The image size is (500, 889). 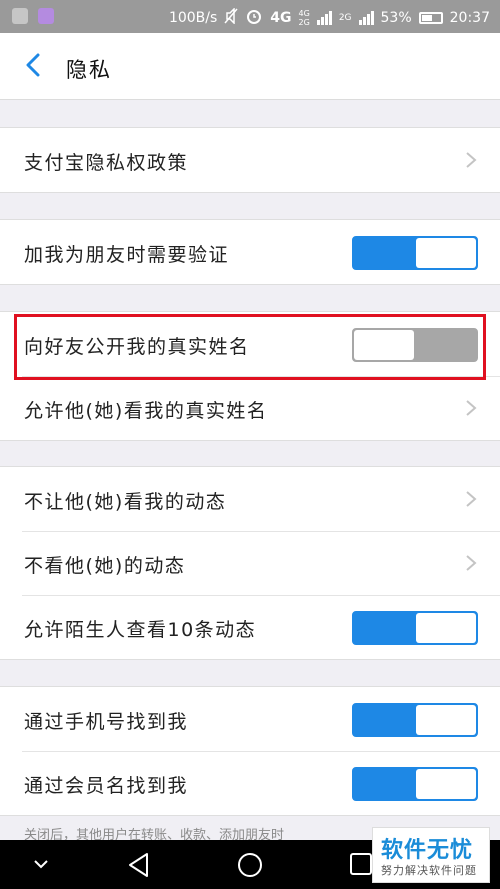 What do you see at coordinates (415, 720) in the screenshot?
I see `find-by-phone-toggle` at bounding box center [415, 720].